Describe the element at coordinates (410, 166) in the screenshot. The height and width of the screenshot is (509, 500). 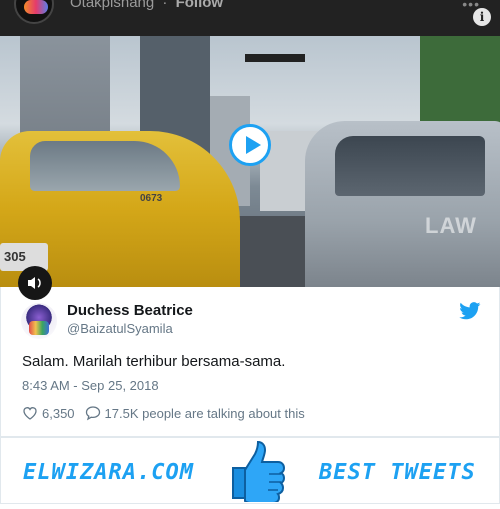
I see `van-window` at that location.